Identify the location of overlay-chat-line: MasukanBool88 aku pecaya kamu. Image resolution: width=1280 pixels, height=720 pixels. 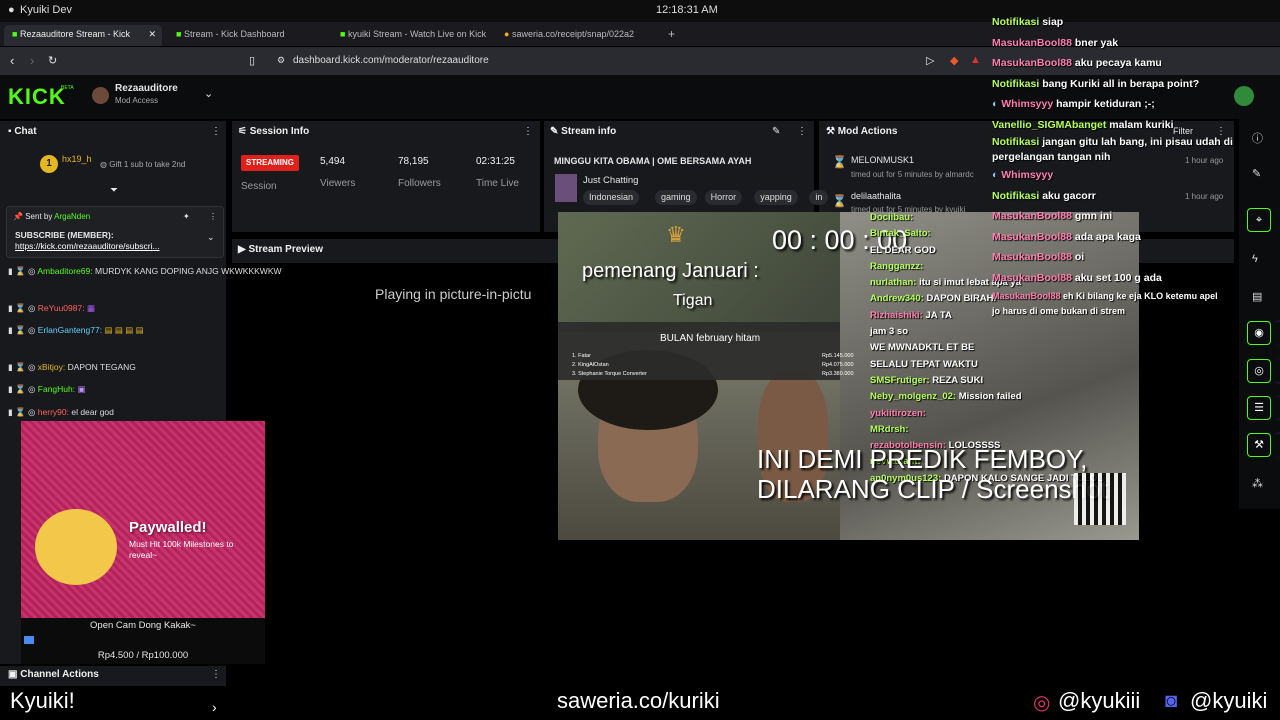
(1077, 63).